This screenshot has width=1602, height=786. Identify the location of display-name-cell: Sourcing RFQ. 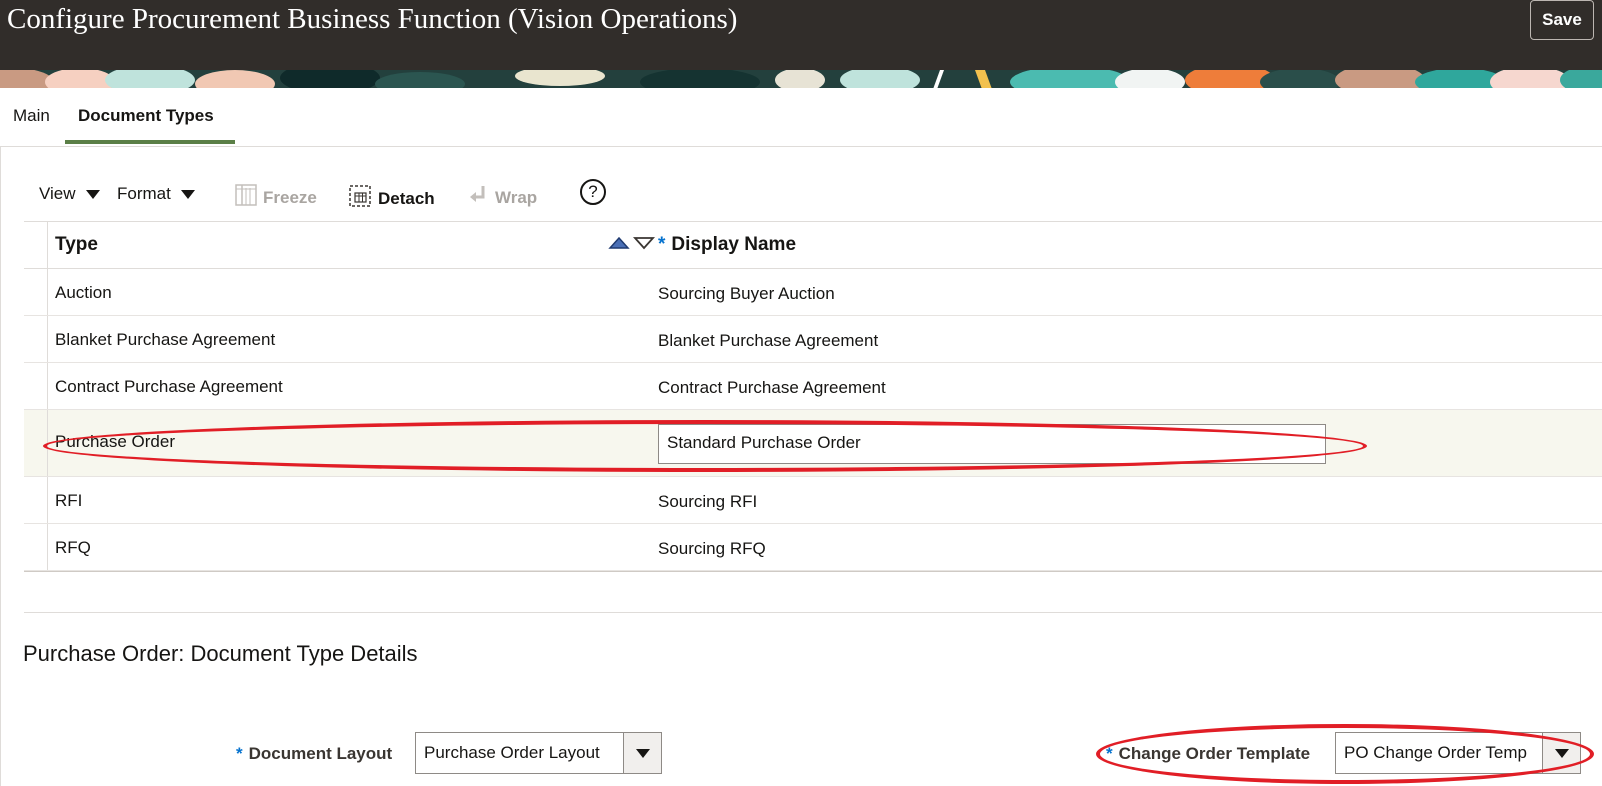
(712, 548).